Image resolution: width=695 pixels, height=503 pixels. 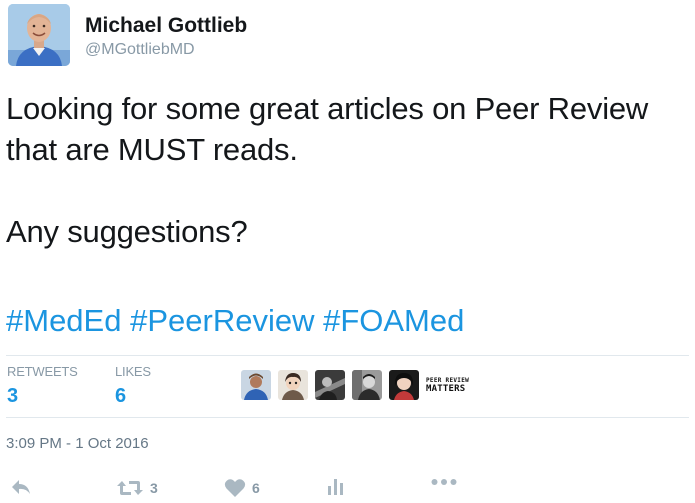 What do you see at coordinates (140, 50) in the screenshot?
I see `author-handle: @MGottliebMD` at bounding box center [140, 50].